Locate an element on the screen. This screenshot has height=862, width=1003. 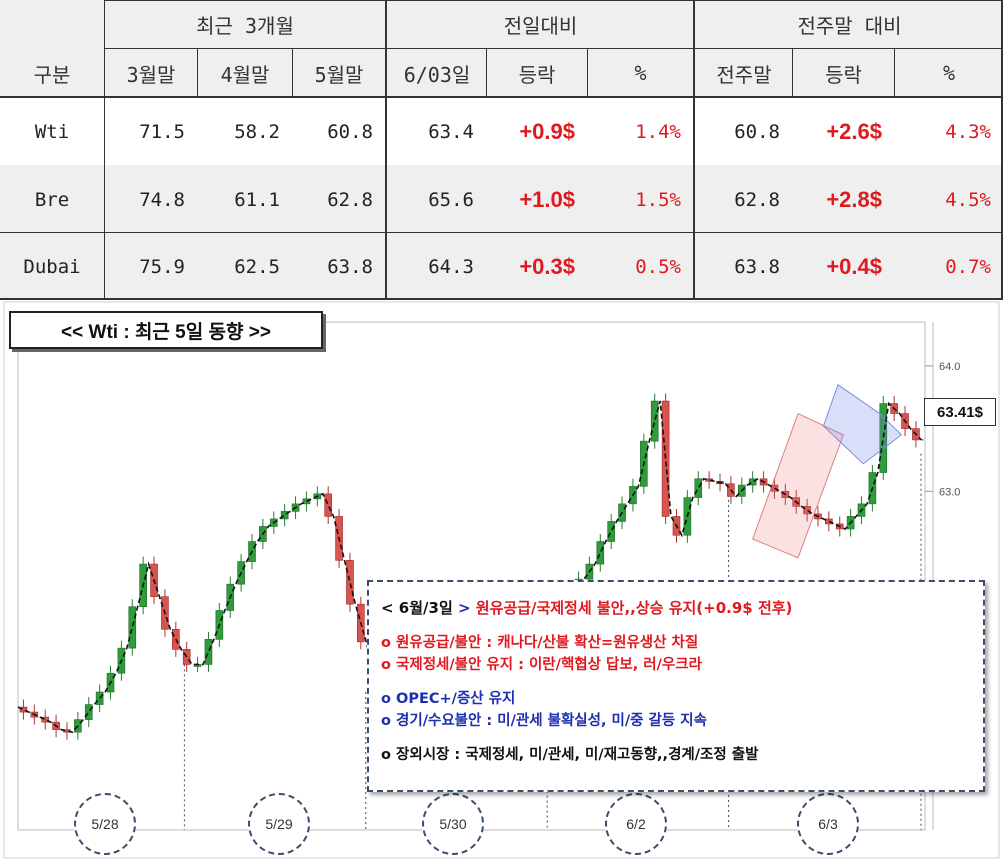
cell-m4: 61.1 is located at coordinates (257, 199).